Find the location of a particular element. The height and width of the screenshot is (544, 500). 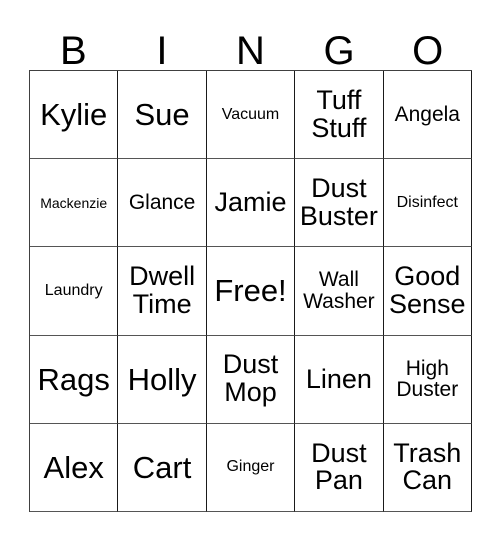

bingo-cell-label: Angela is located at coordinates (427, 115).